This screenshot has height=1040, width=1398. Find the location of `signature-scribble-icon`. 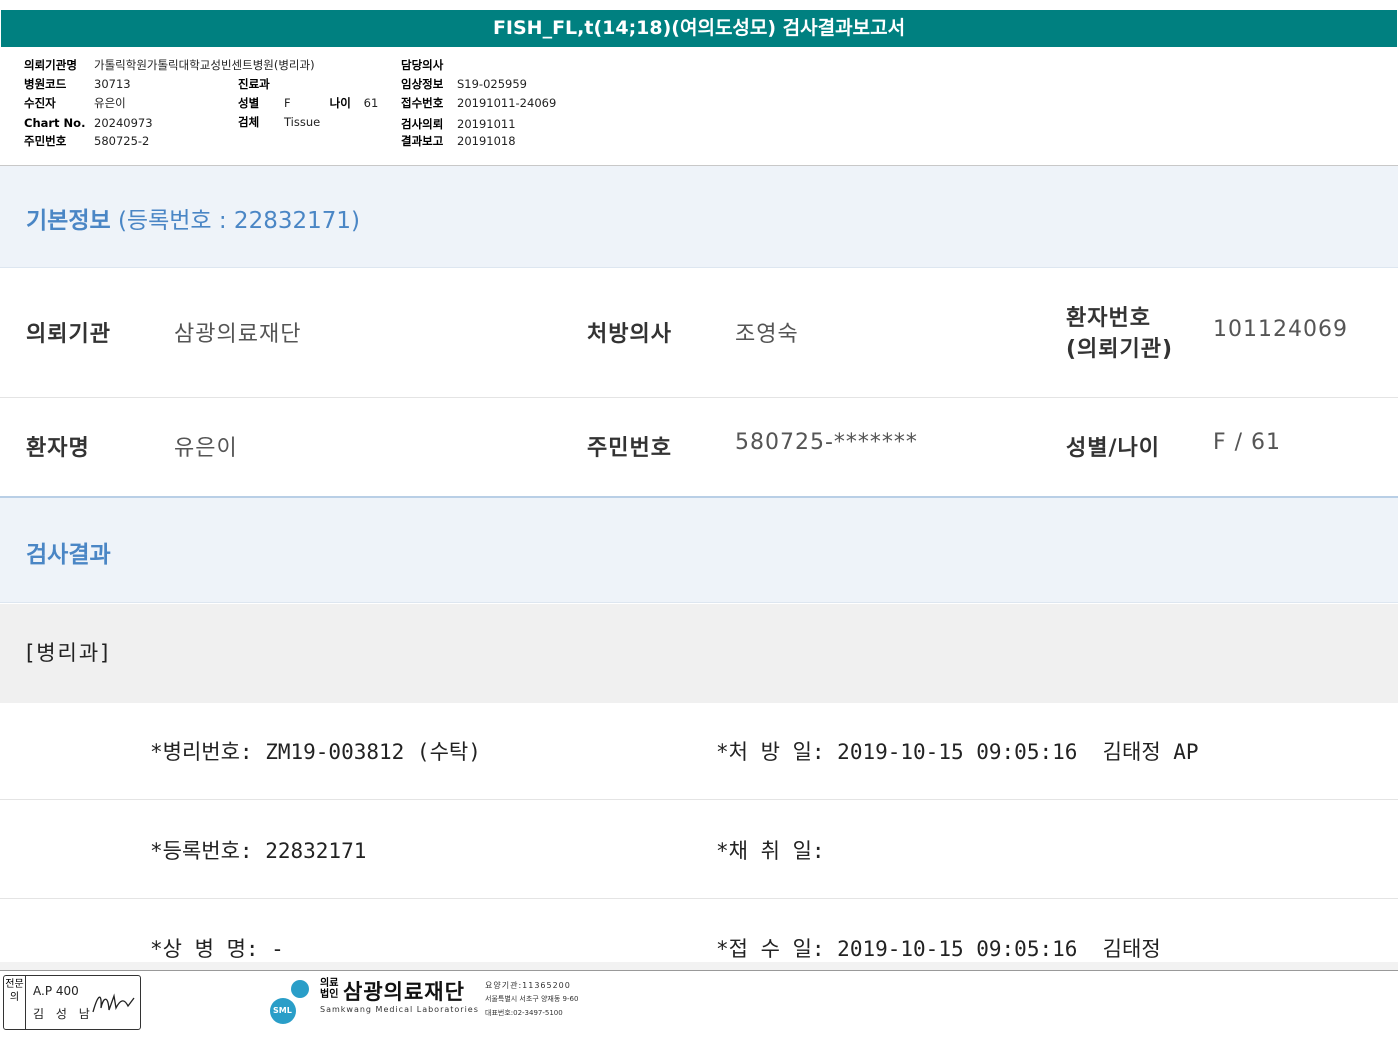

signature-scribble-icon is located at coordinates (113, 1003).